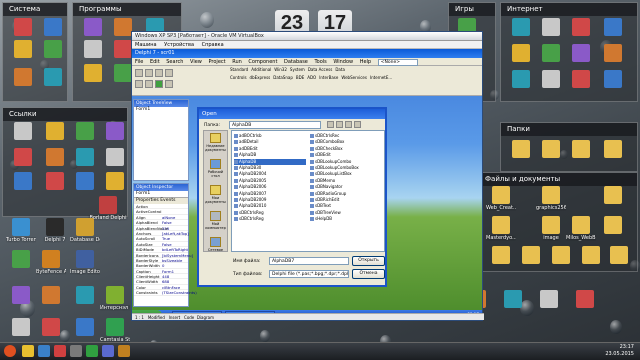 The image size is (640, 360). Describe the element at coordinates (348, 124) in the screenshot. I see `new-folder-icon` at that location.